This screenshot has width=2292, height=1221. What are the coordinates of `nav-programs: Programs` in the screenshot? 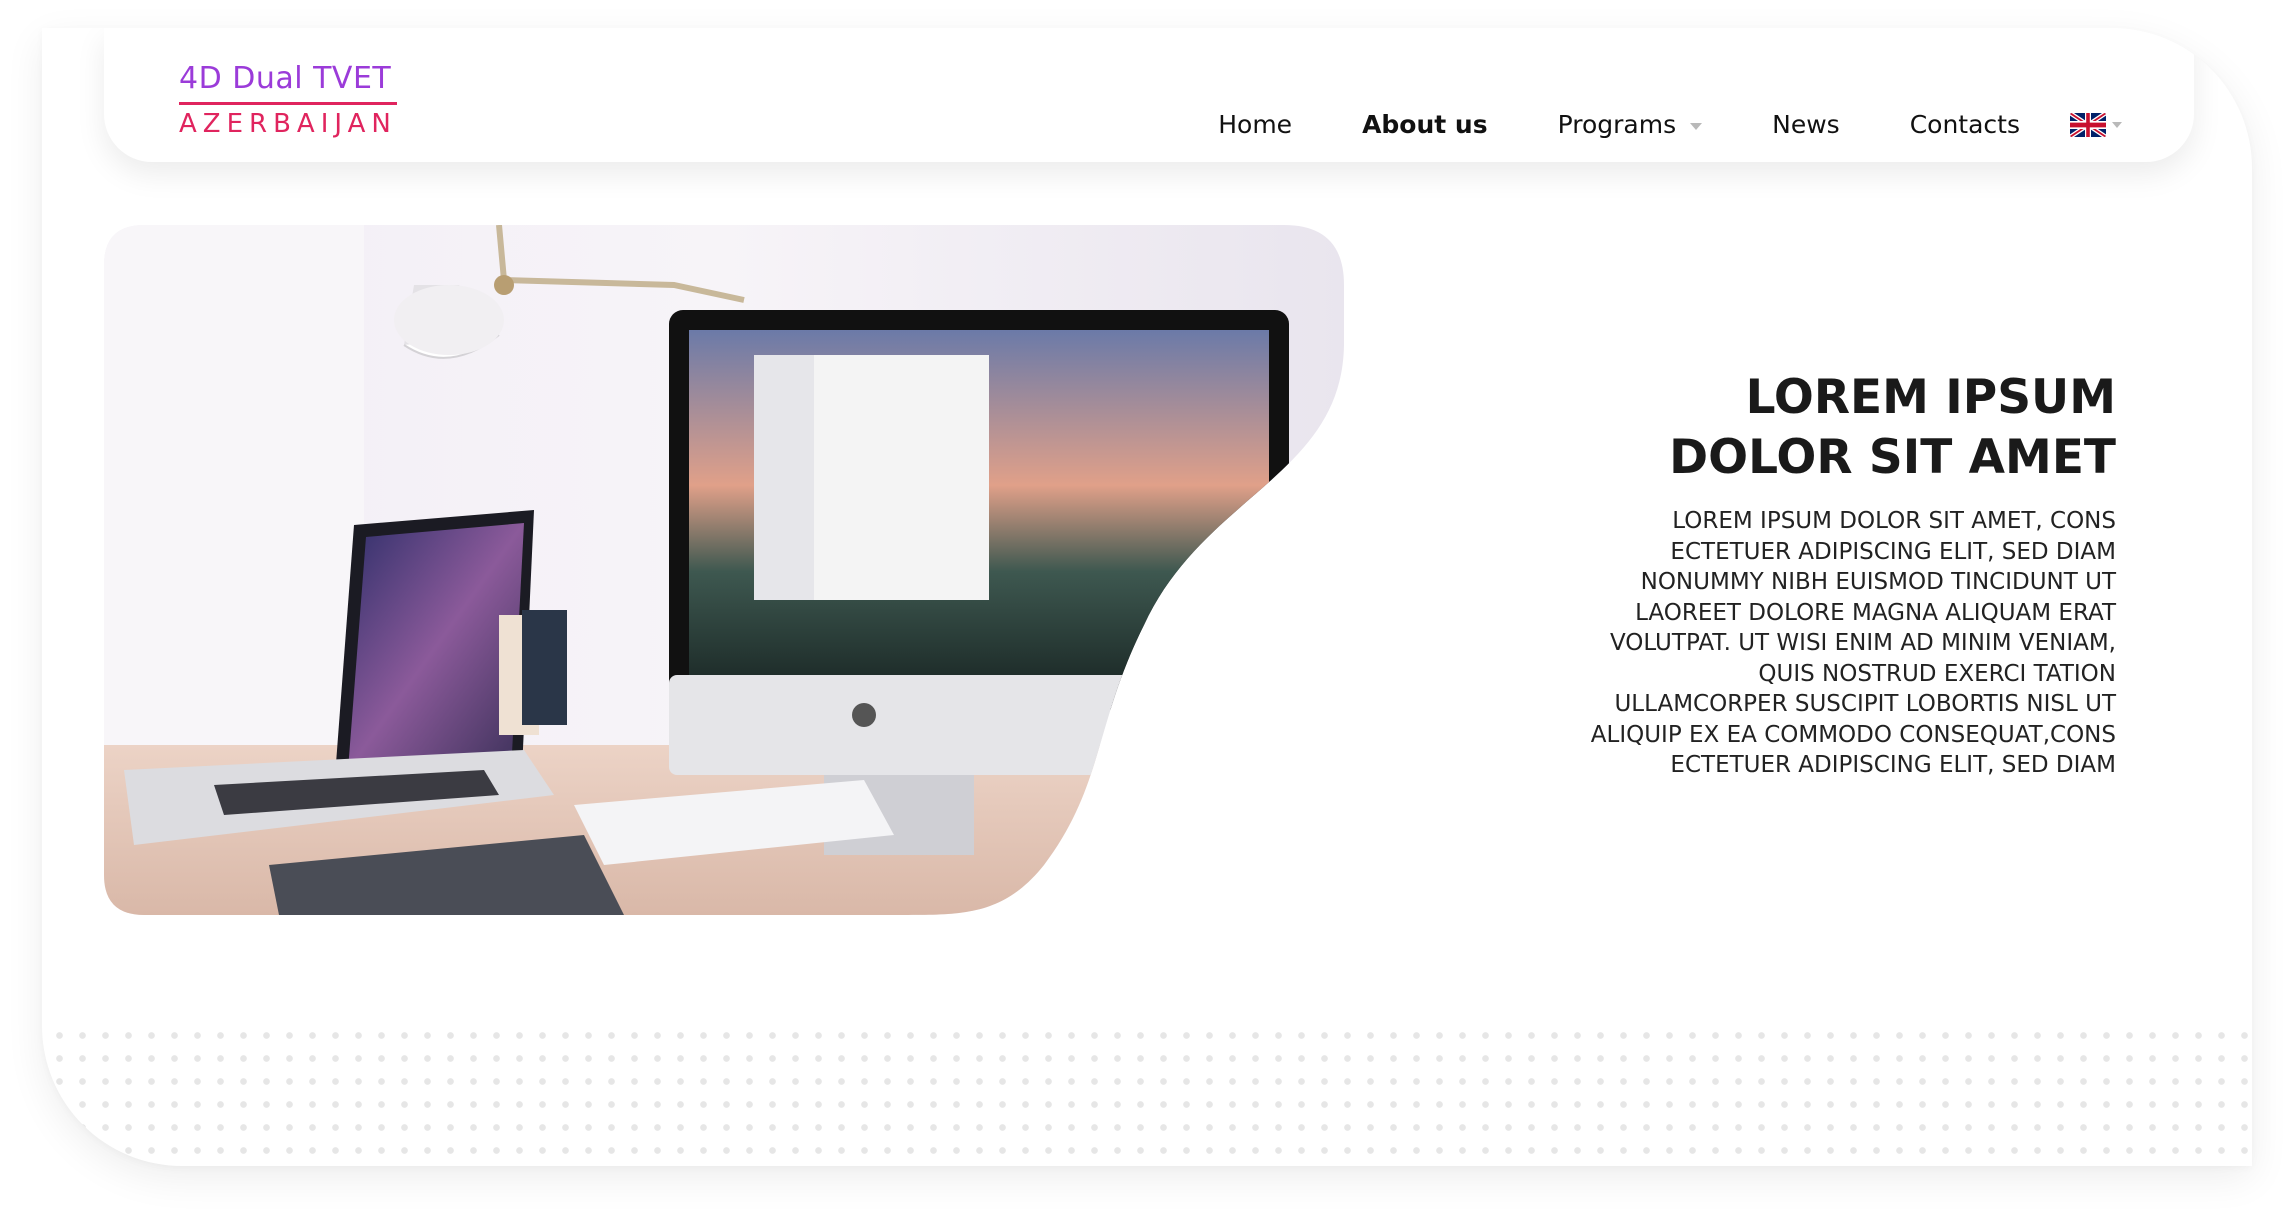 It's located at (1630, 124).